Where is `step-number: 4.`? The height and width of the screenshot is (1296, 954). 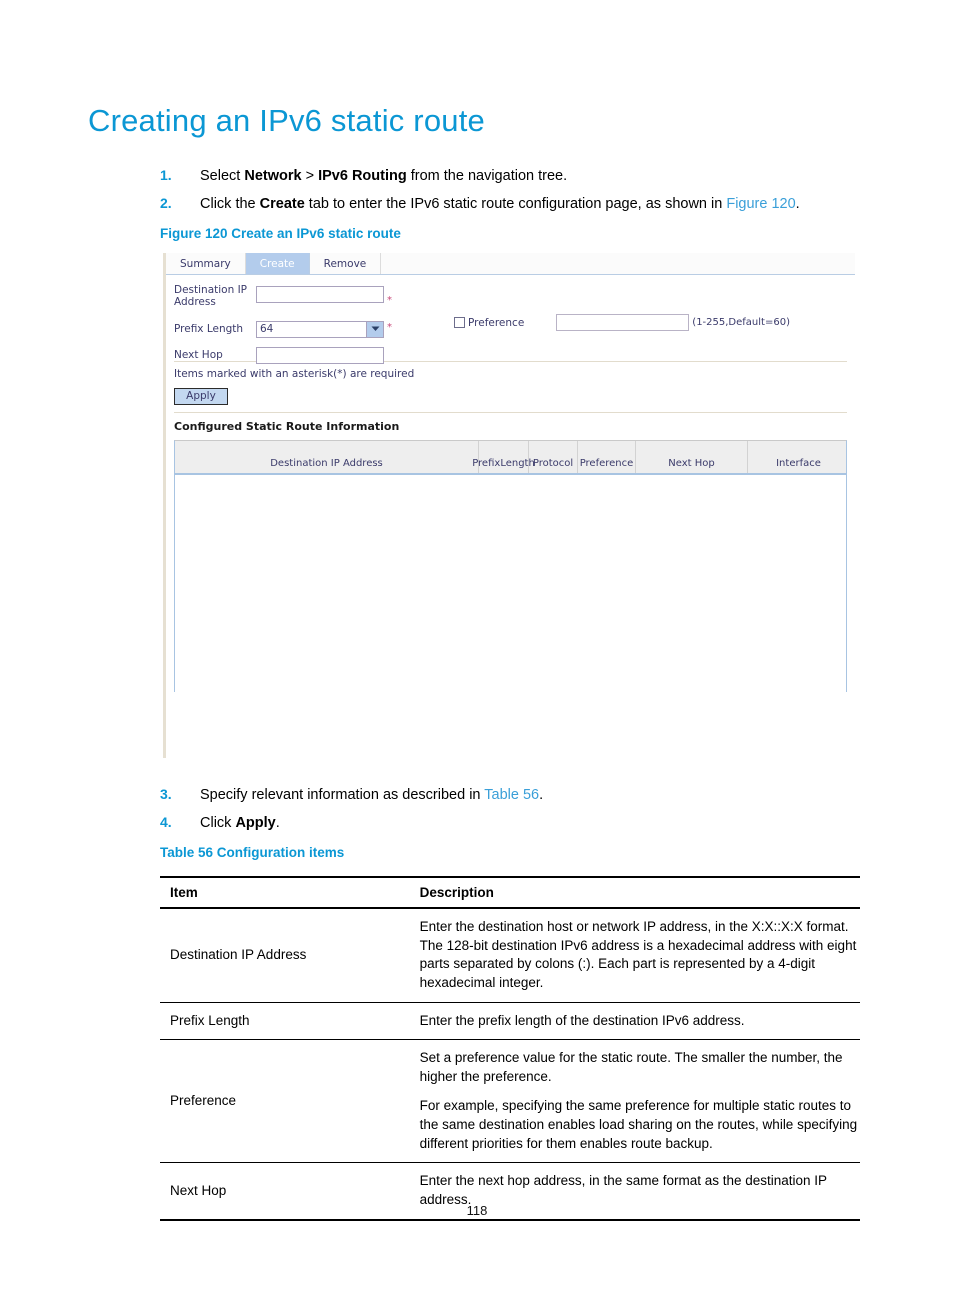 step-number: 4. is located at coordinates (166, 822).